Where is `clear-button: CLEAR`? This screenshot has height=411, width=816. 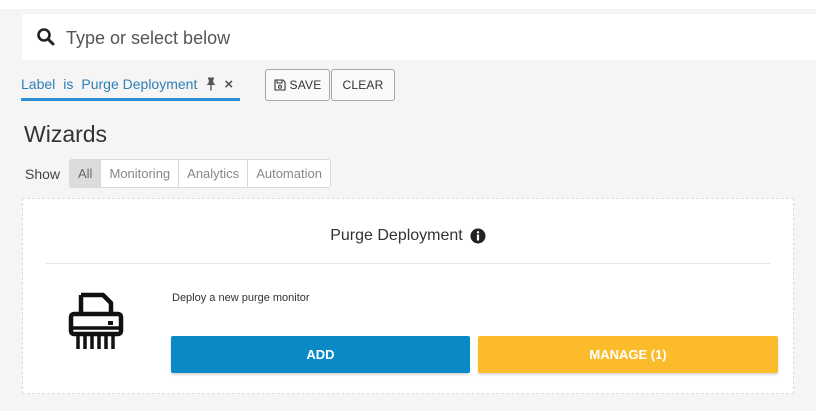
clear-button: CLEAR is located at coordinates (363, 85).